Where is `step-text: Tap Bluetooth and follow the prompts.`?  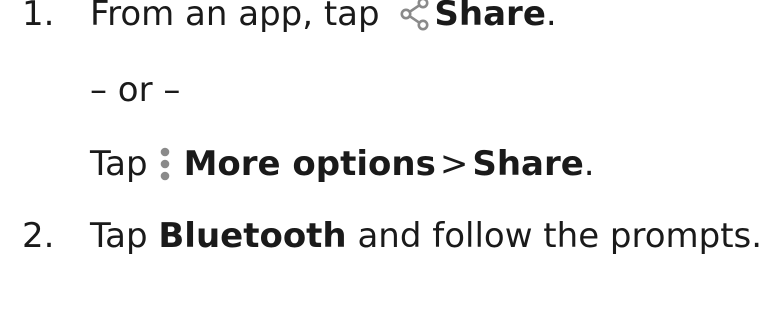
step-text: Tap Bluetooth and follow the prompts. is located at coordinates (426, 236).